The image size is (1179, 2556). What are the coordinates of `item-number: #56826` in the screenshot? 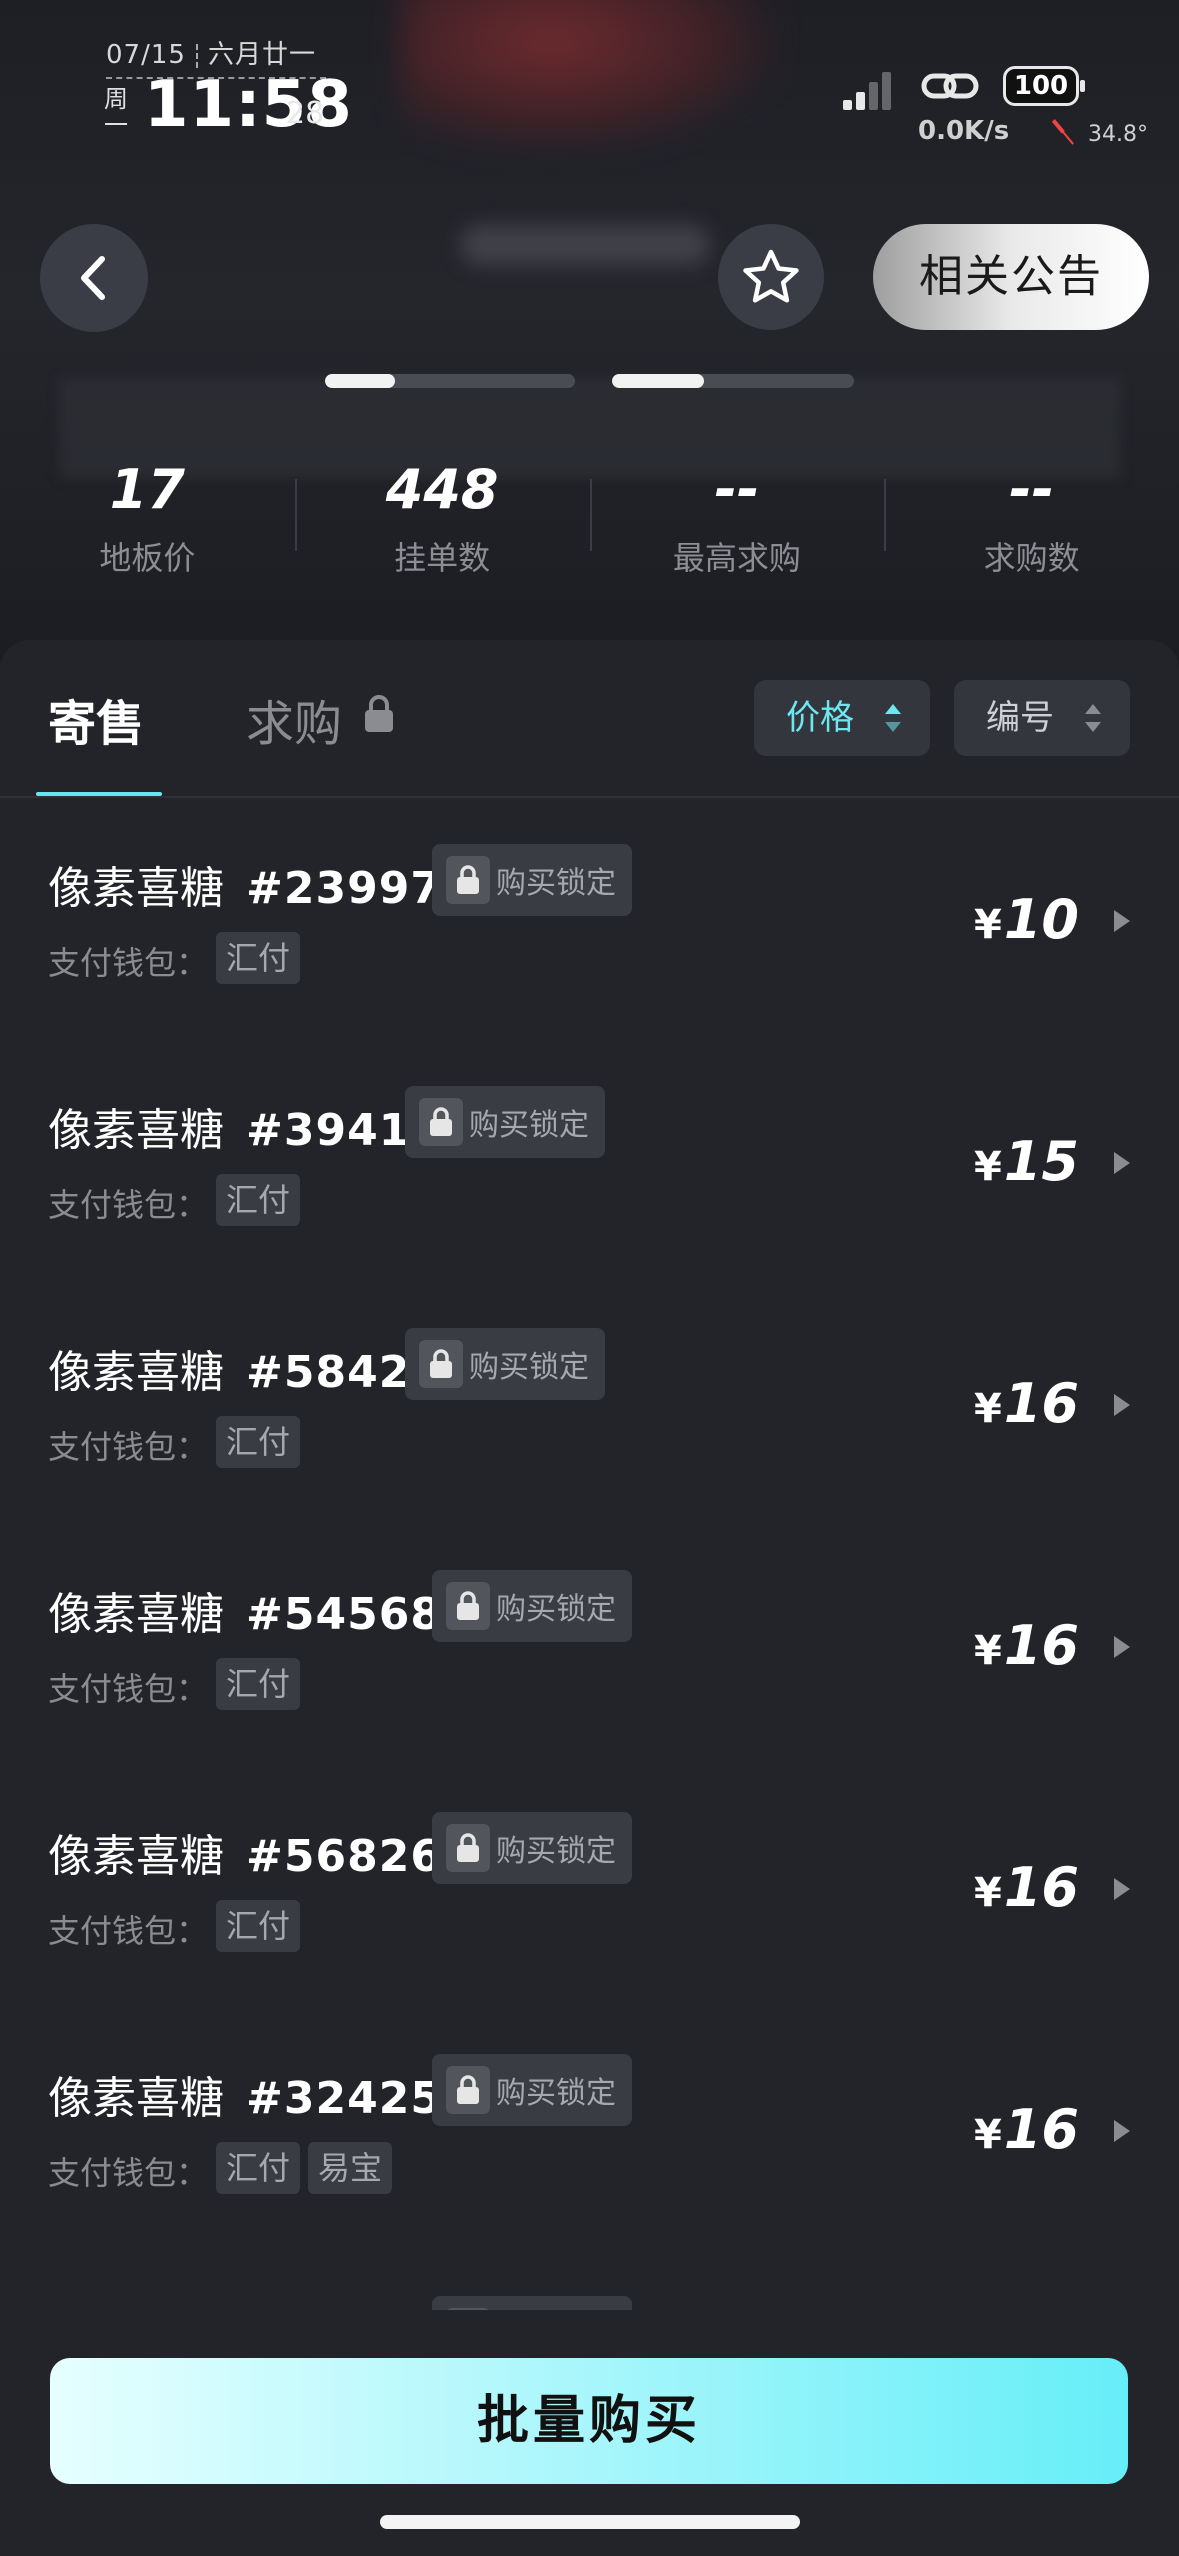 It's located at (344, 1856).